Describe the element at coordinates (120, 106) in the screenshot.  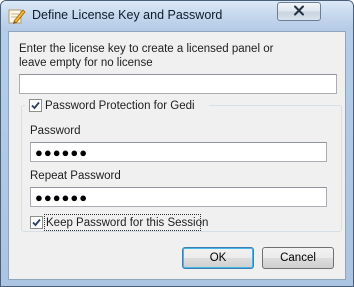
I see `password-protection-label: Password Protection for Gedi` at that location.